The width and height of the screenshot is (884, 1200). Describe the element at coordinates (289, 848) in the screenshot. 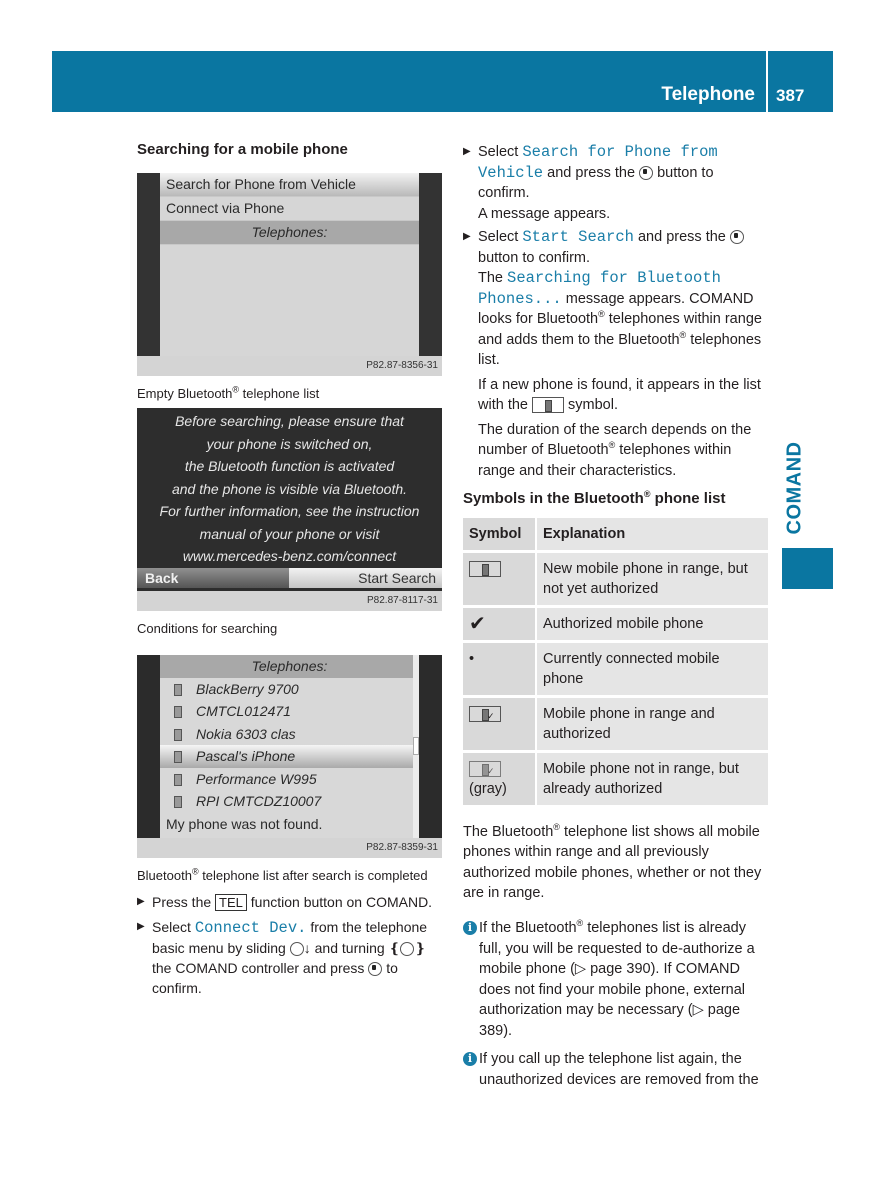

I see `image-ref: P82.87-8359-31` at that location.